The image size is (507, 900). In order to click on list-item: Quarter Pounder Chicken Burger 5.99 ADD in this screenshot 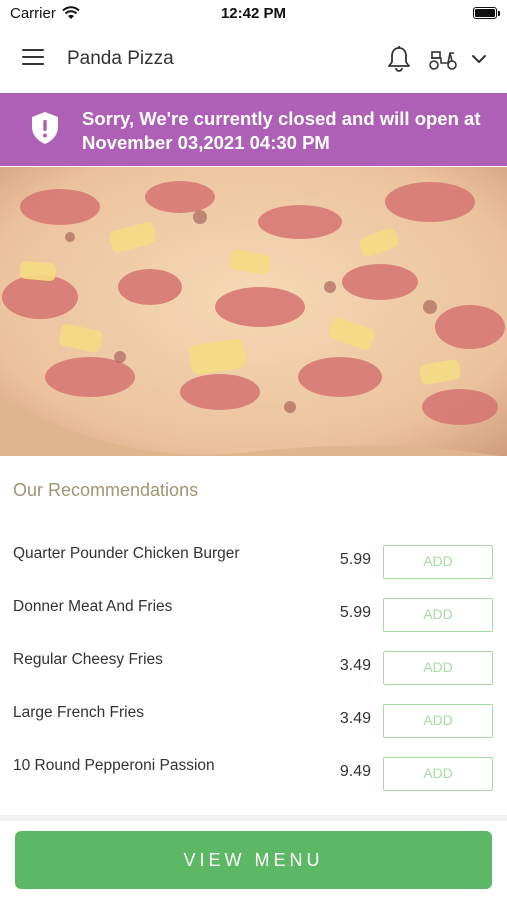, I will do `click(253, 558)`.